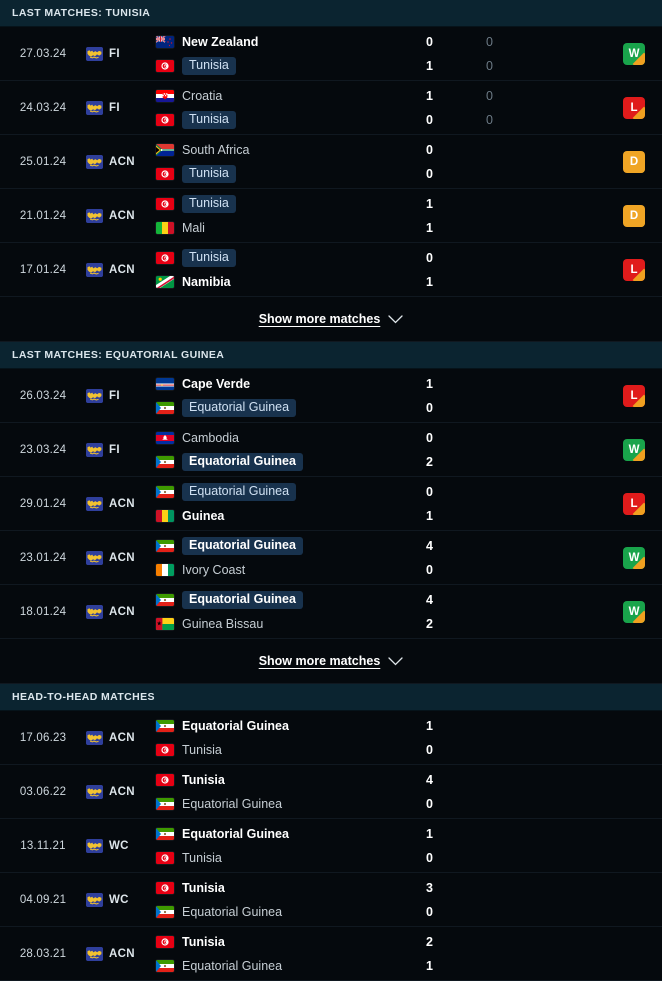 The height and width of the screenshot is (981, 662). What do you see at coordinates (331, 792) in the screenshot?
I see `match-row: 03.06.22 ACN Tunisia Equatorial Guinea 4 0` at bounding box center [331, 792].